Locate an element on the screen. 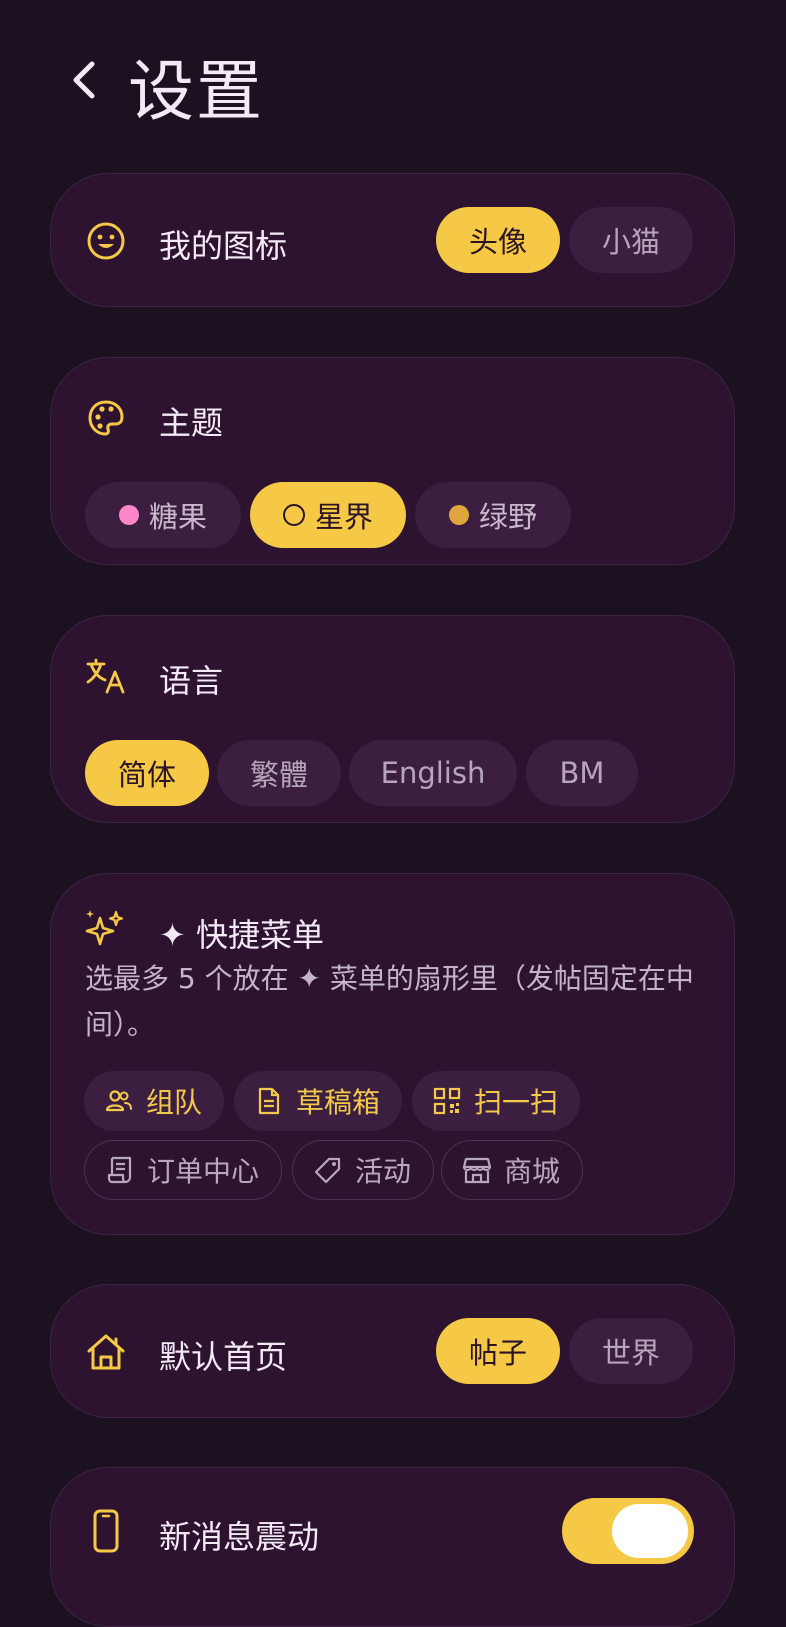 Image resolution: width=786 pixels, height=1627 pixels. store-icon is located at coordinates (477, 1170).